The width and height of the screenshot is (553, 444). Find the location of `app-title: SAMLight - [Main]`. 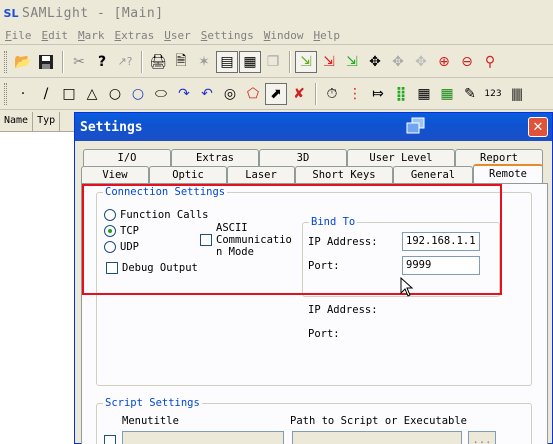

app-title: SAMLight - [Main] is located at coordinates (93, 13).